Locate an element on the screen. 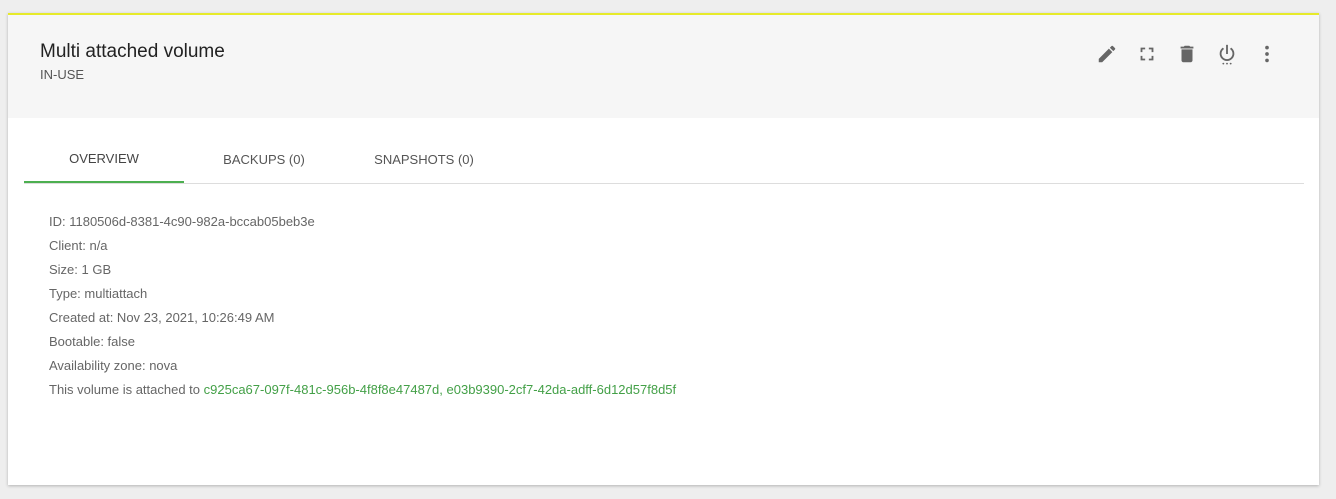  edit-icon is located at coordinates (1107, 54).